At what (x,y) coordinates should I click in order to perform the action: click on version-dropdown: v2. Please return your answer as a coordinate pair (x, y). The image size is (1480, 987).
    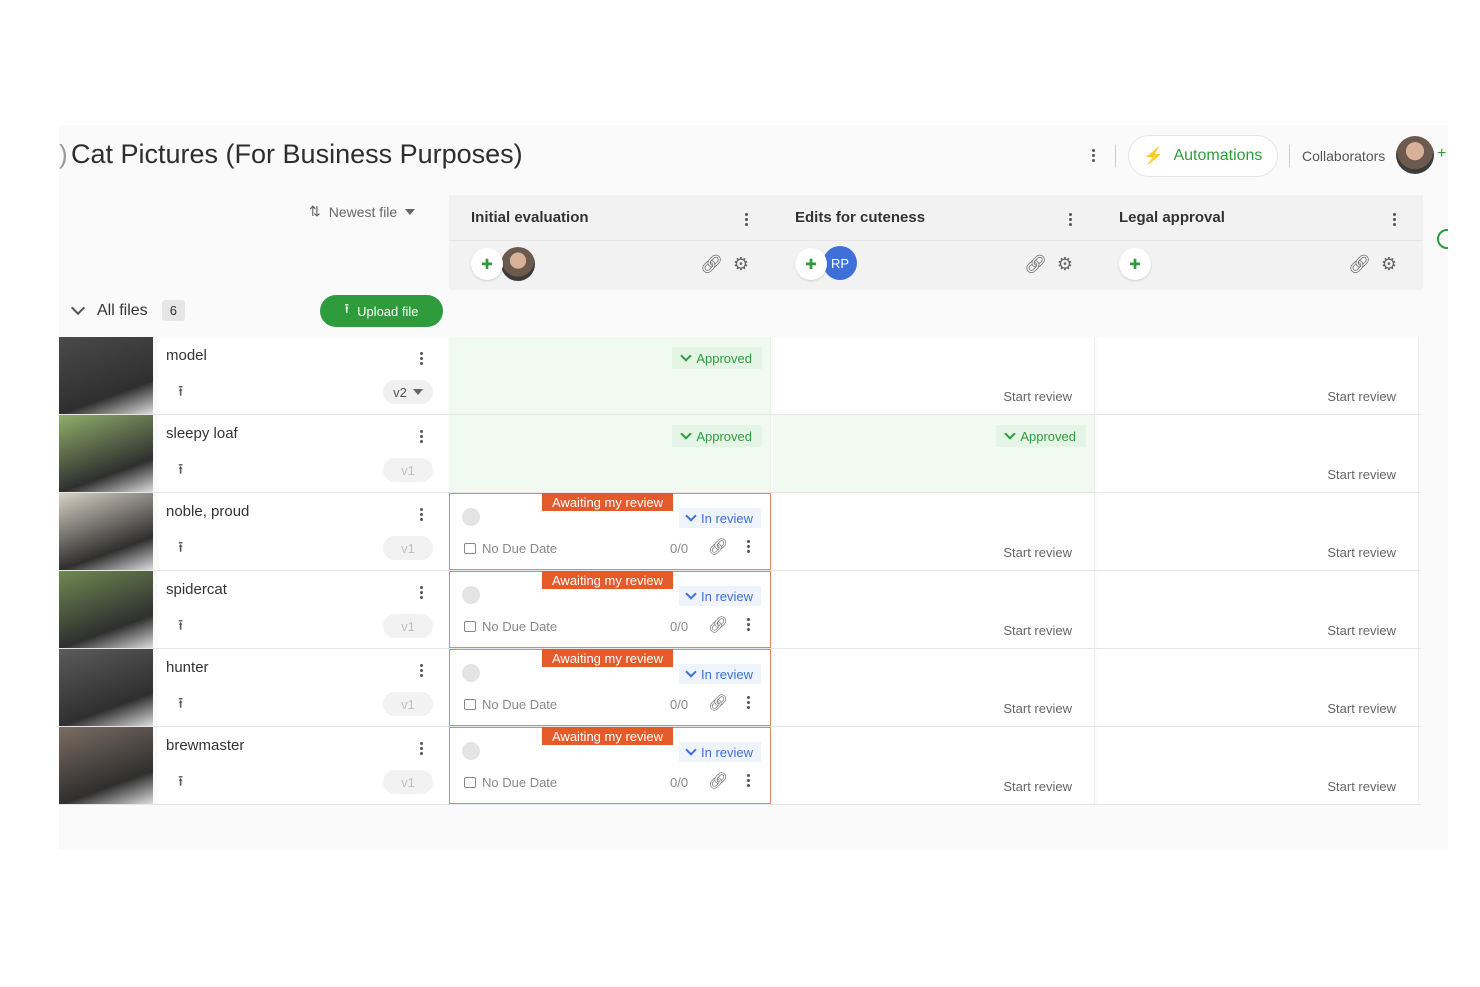
    Looking at the image, I should click on (408, 392).